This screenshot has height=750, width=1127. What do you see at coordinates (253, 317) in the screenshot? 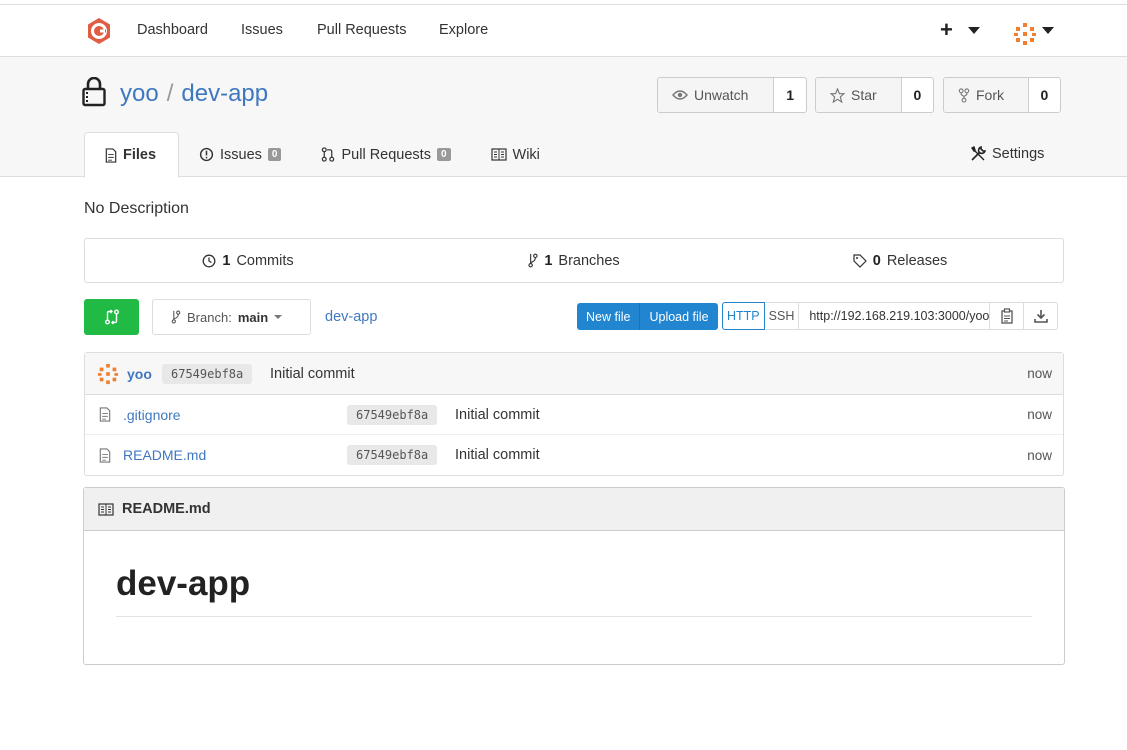
I see `branch-name: main` at bounding box center [253, 317].